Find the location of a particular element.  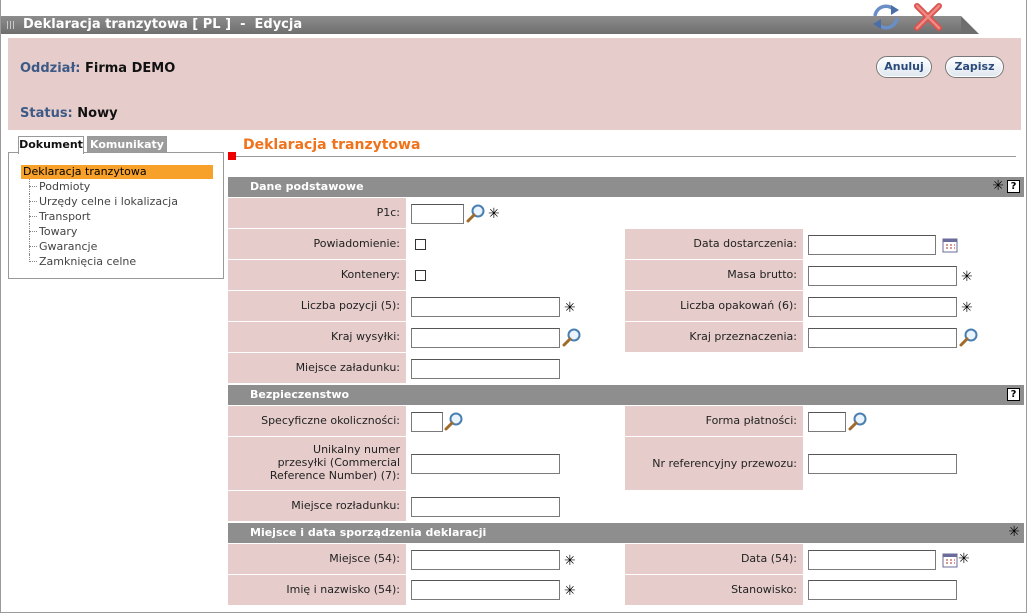

form-row: Miejsce załadunku: is located at coordinates (626, 368).